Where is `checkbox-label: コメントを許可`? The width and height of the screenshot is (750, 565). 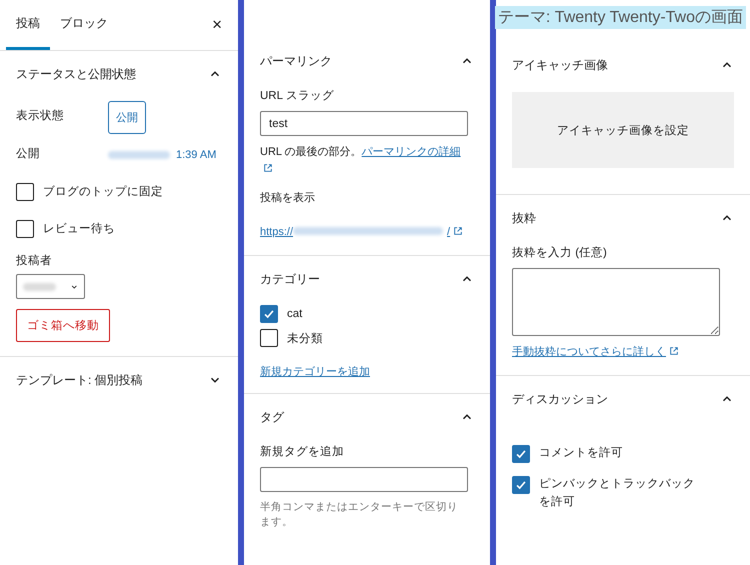 checkbox-label: コメントを許可 is located at coordinates (581, 453).